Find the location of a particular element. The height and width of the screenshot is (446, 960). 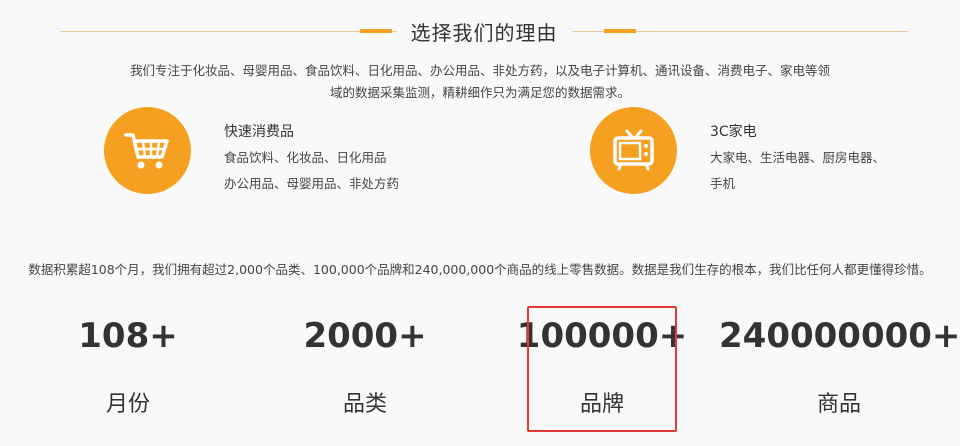

stat-value: 240000000+ is located at coordinates (839, 336).